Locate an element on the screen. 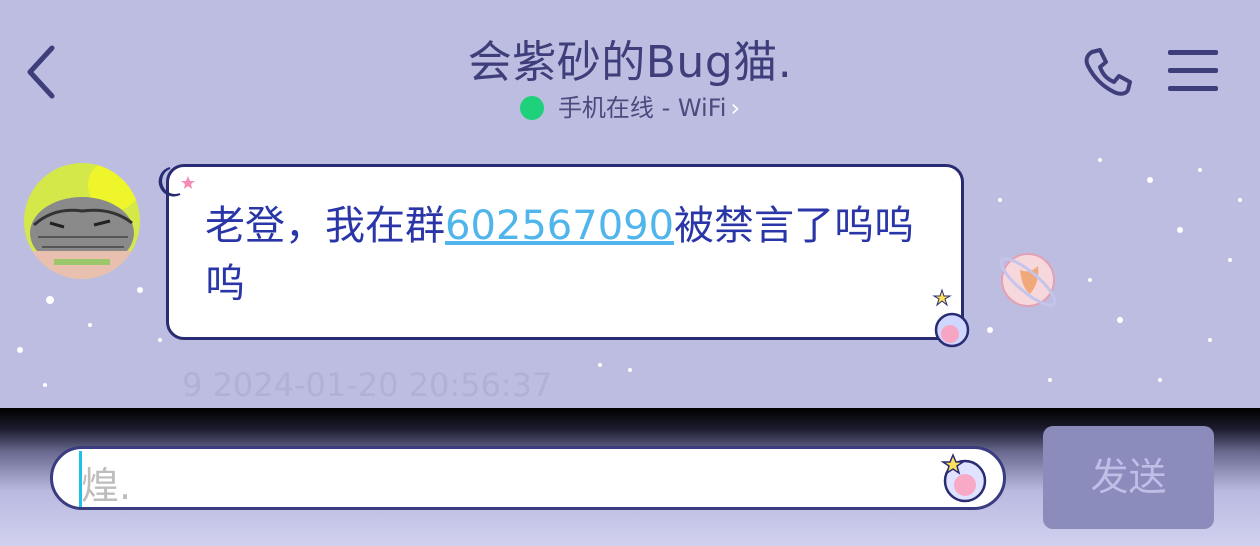  menu-icon is located at coordinates (1193, 71).